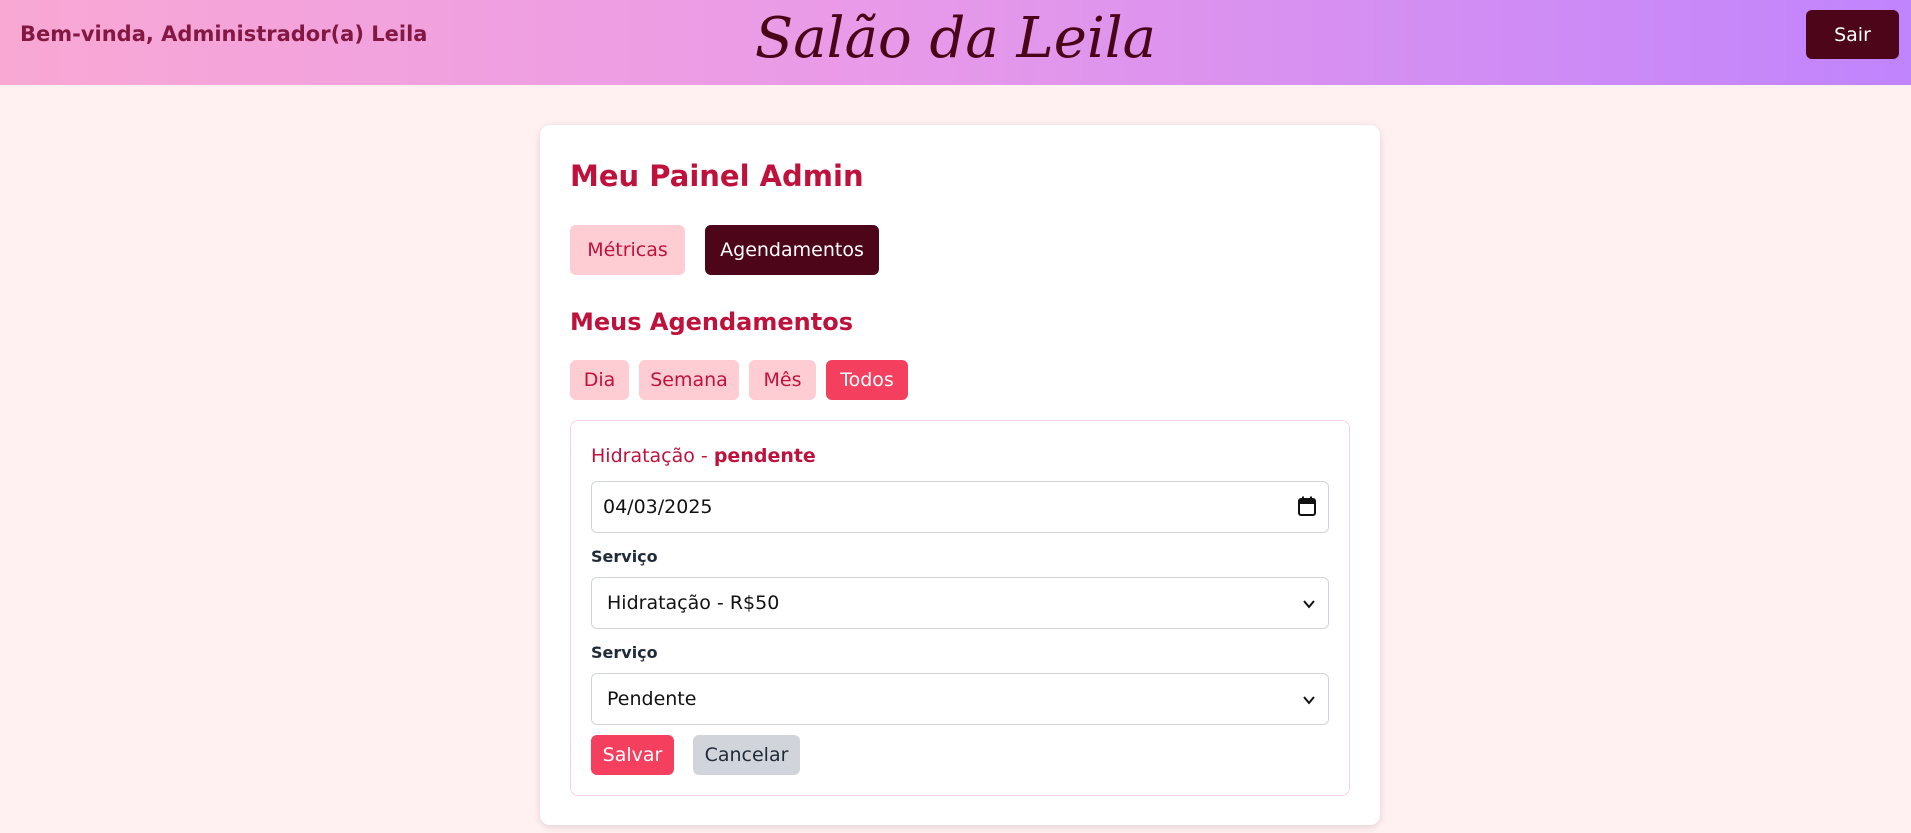 The height and width of the screenshot is (833, 1911). What do you see at coordinates (599, 380) in the screenshot?
I see `filter-dia-button: Dia` at bounding box center [599, 380].